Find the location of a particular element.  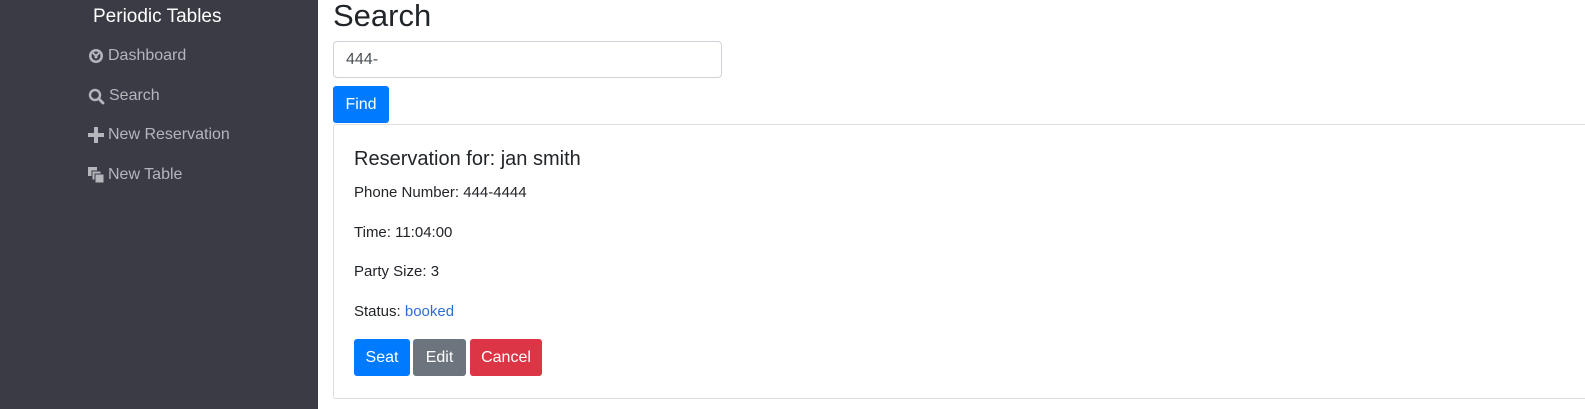

reservation-title: Reservation for: jan smith is located at coordinates (467, 159).